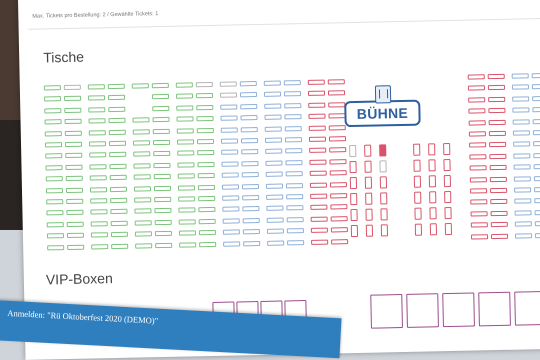 Image resolution: width=540 pixels, height=360 pixels. Describe the element at coordinates (383, 150) in the screenshot. I see `table-seat-selected` at that location.